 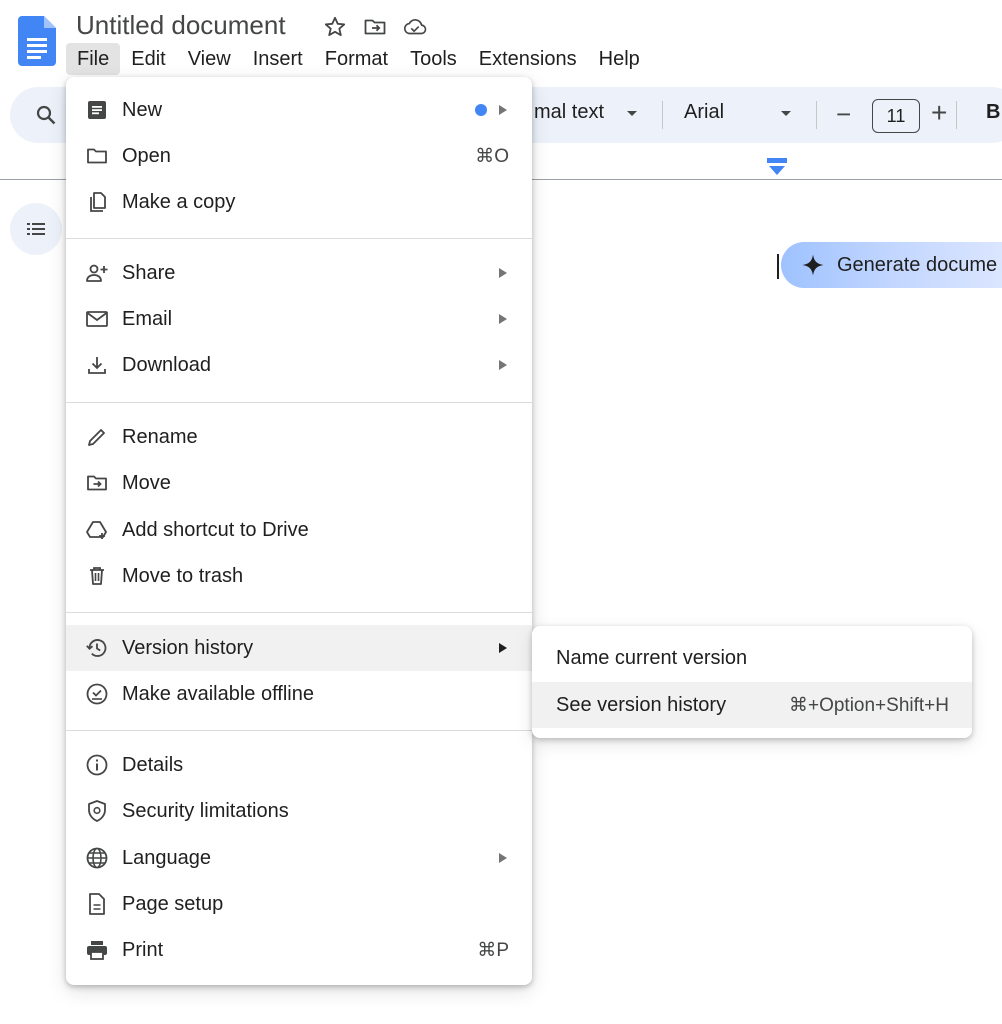 What do you see at coordinates (299, 202) in the screenshot?
I see `menu-item-make-a-copy: Make a copy` at bounding box center [299, 202].